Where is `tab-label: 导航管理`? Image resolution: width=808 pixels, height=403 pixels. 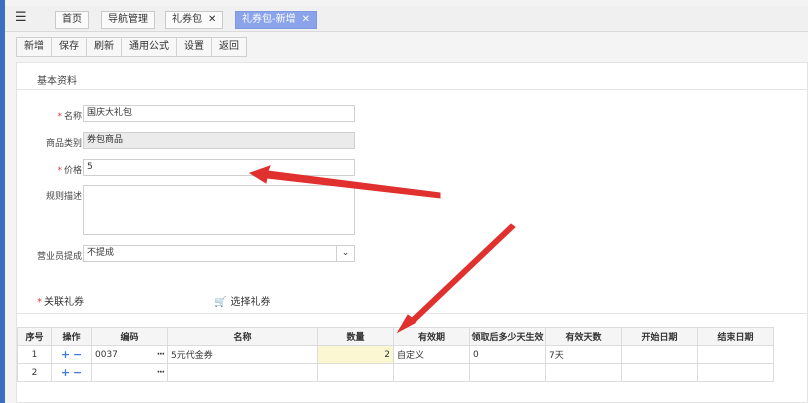 tab-label: 导航管理 is located at coordinates (128, 19).